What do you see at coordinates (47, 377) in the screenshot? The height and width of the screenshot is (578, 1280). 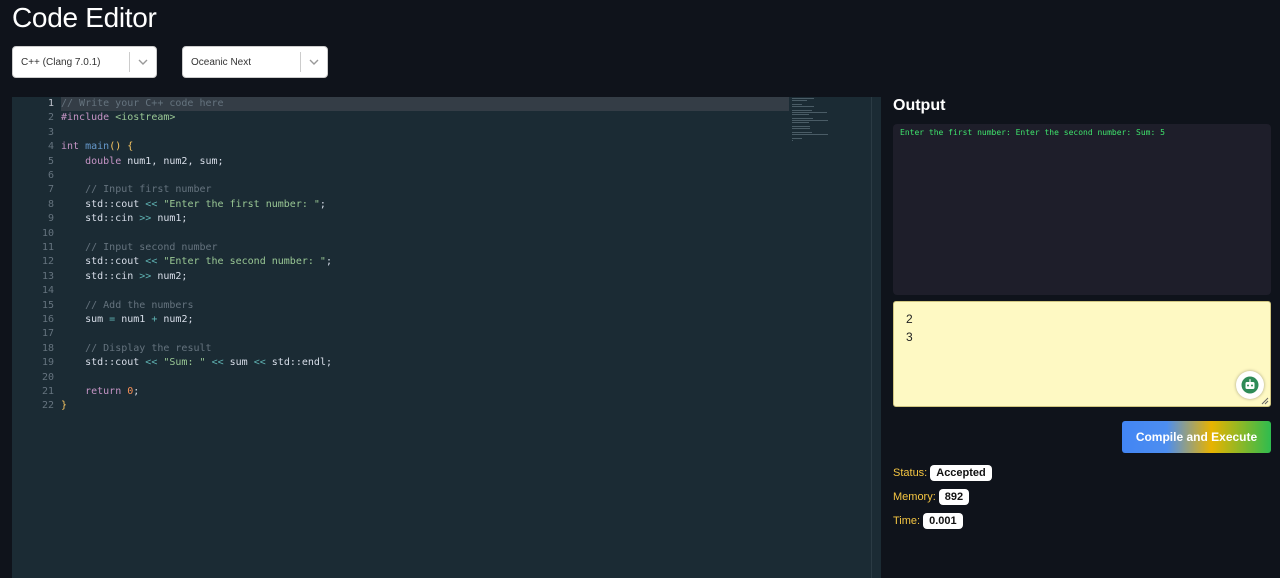 I see `line-number: 20` at bounding box center [47, 377].